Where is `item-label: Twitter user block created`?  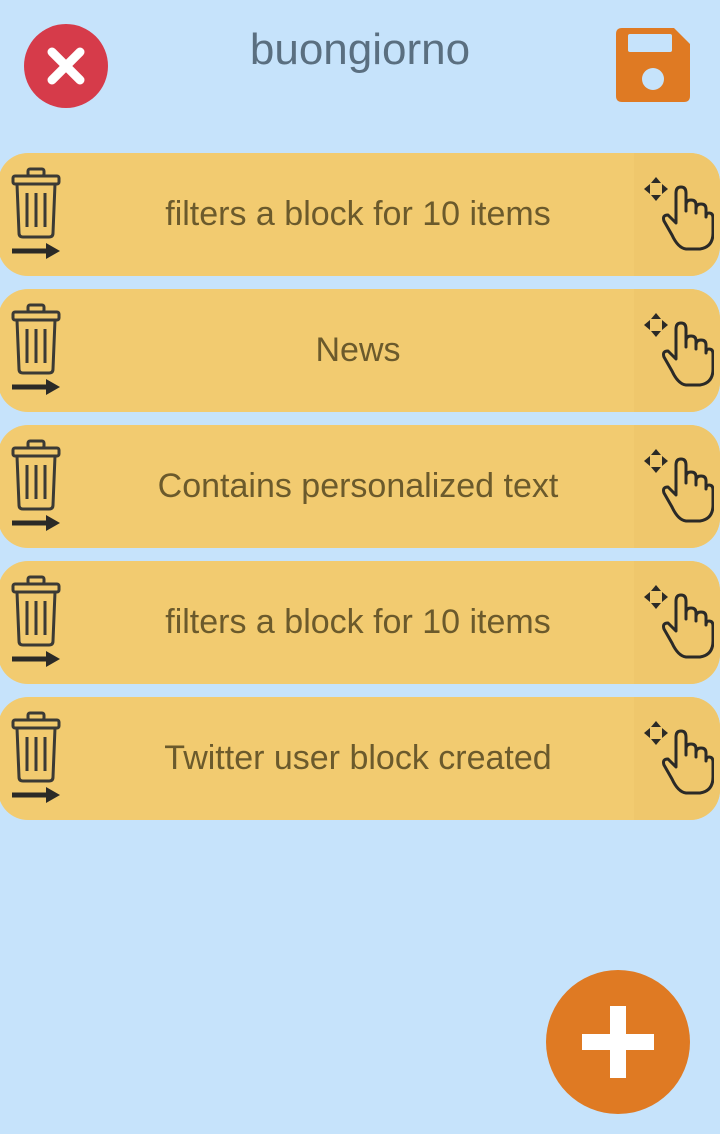 item-label: Twitter user block created is located at coordinates (358, 758).